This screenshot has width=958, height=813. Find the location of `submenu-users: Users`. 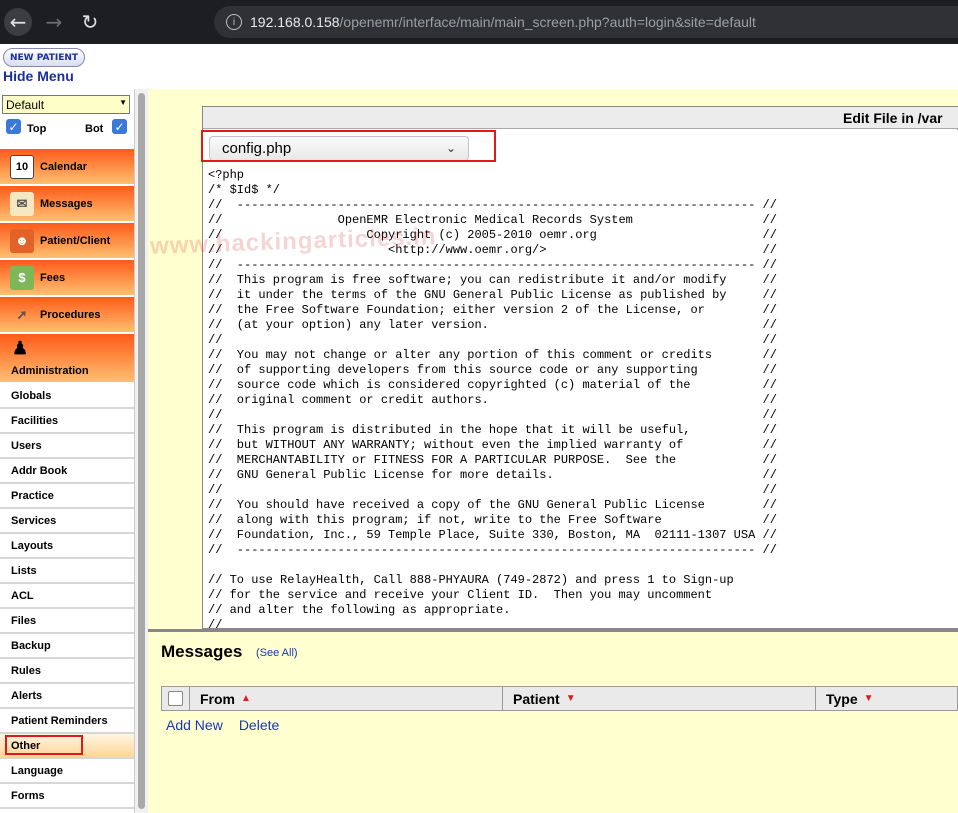

submenu-users: Users is located at coordinates (67, 446).